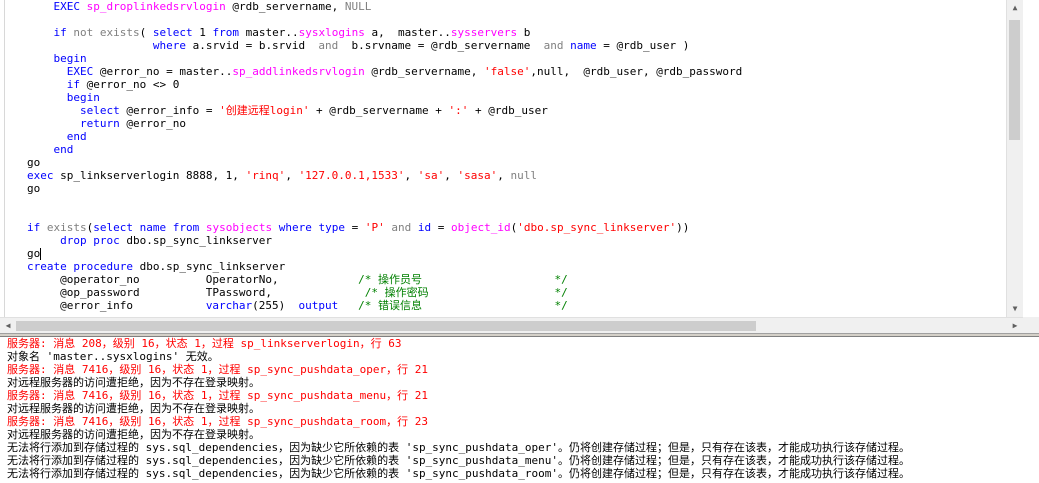  Describe the element at coordinates (525, 279) in the screenshot. I see `code-line: @operator_no OperatorNo, /* 操作员号 */` at that location.